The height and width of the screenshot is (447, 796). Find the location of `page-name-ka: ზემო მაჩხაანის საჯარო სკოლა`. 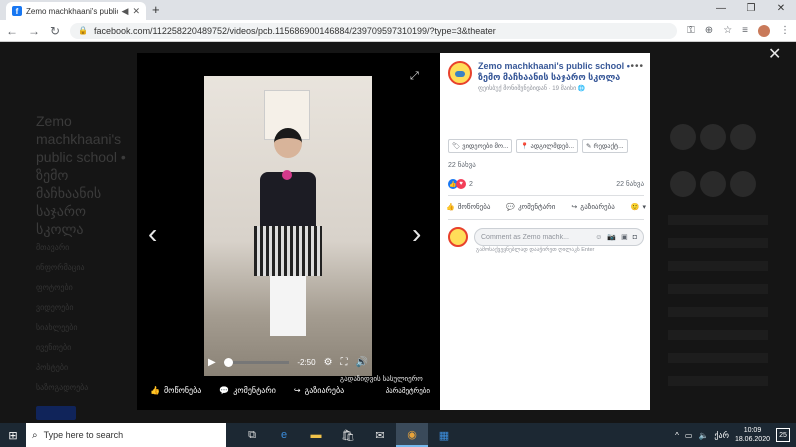

page-name-ka: ზემო მაჩხაანის საჯარო სკოლა is located at coordinates (549, 77).